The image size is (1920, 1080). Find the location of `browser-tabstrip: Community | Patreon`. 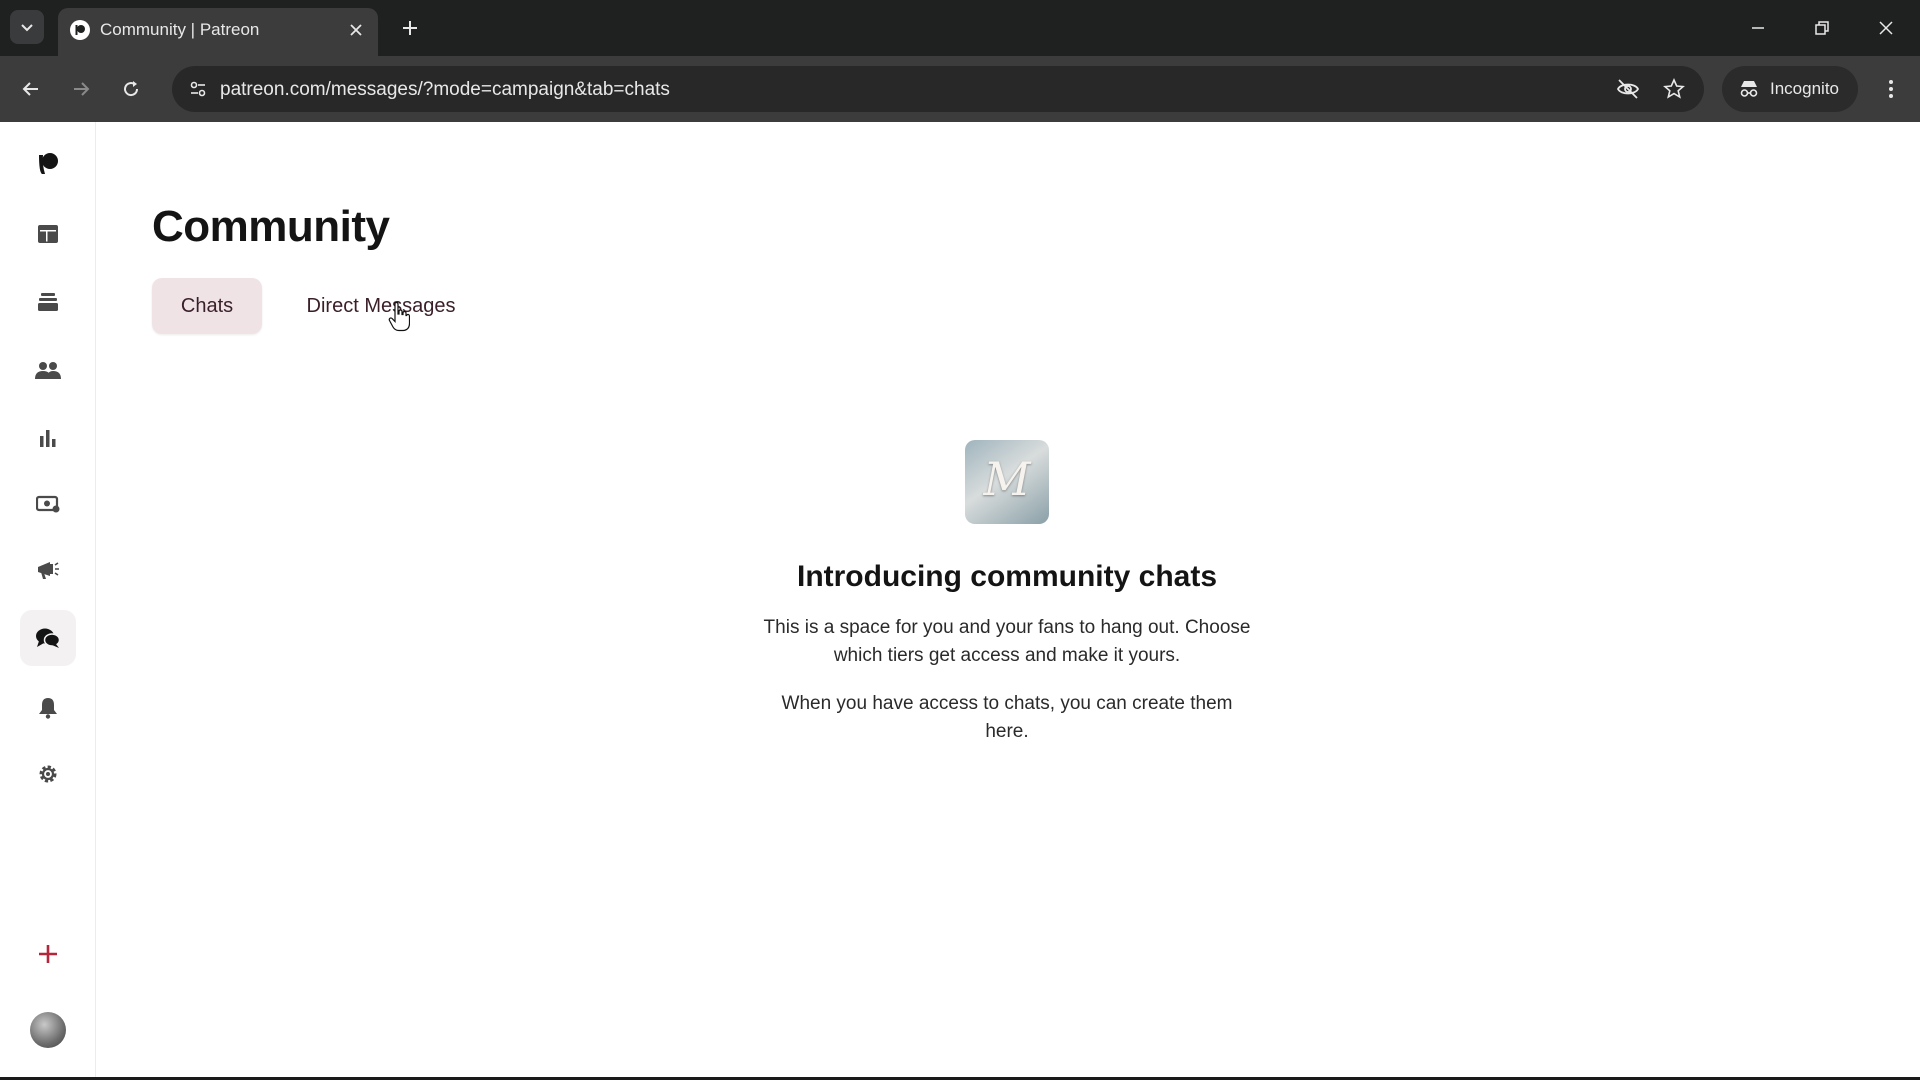

browser-tabstrip: Community | Patreon is located at coordinates (960, 28).